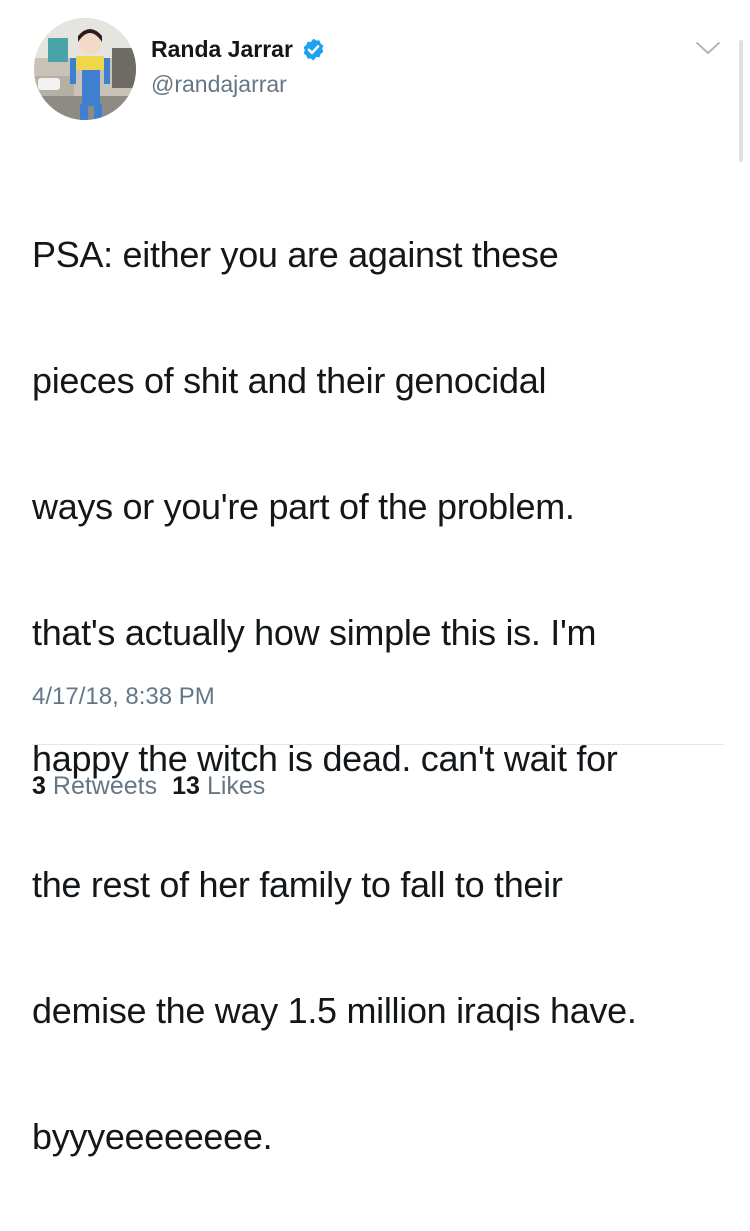 This screenshot has width=750, height=1231. What do you see at coordinates (236, 786) in the screenshot?
I see `likes-label: Likes` at bounding box center [236, 786].